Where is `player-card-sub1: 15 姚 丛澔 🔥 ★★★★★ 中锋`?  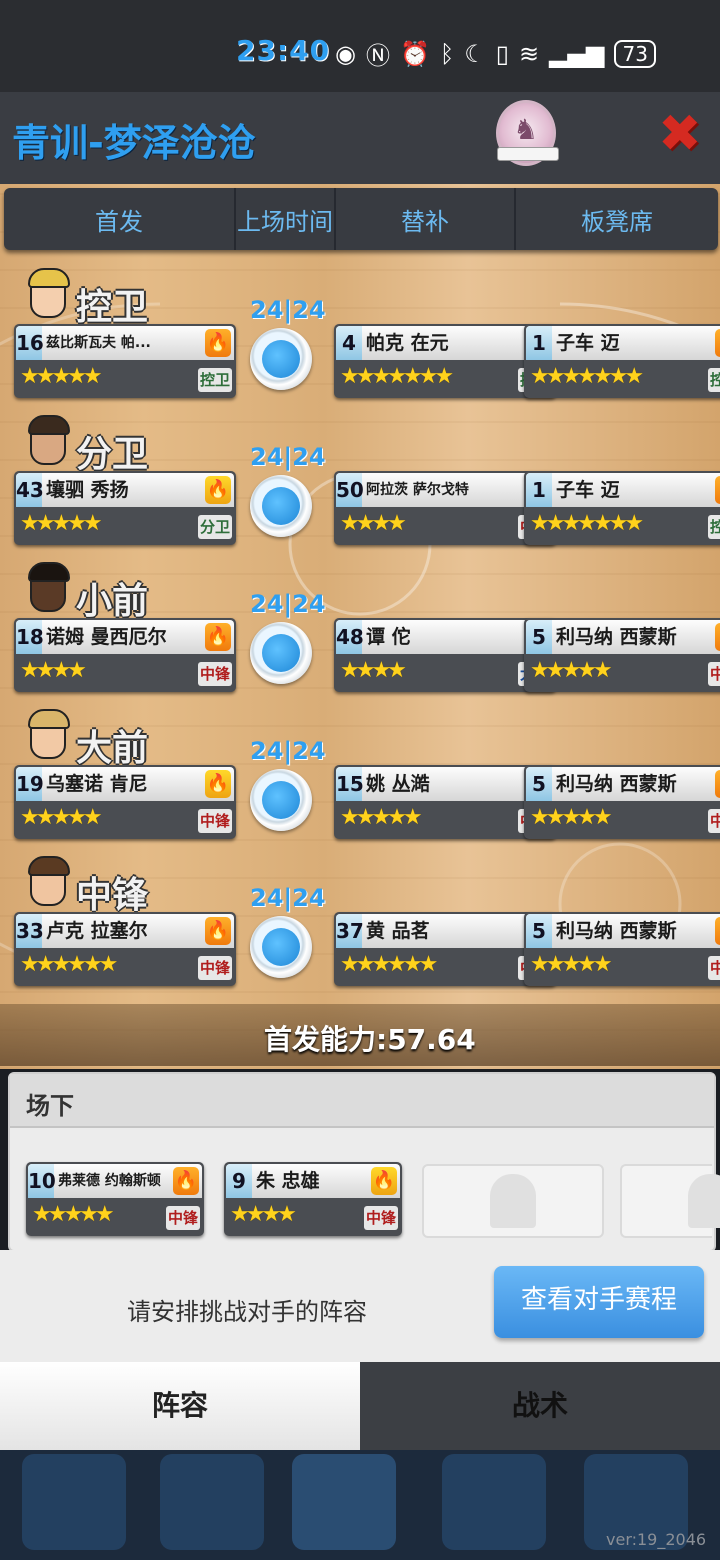 player-card-sub1: 15 姚 丛澔 🔥 ★★★★★ 中锋 is located at coordinates (445, 802).